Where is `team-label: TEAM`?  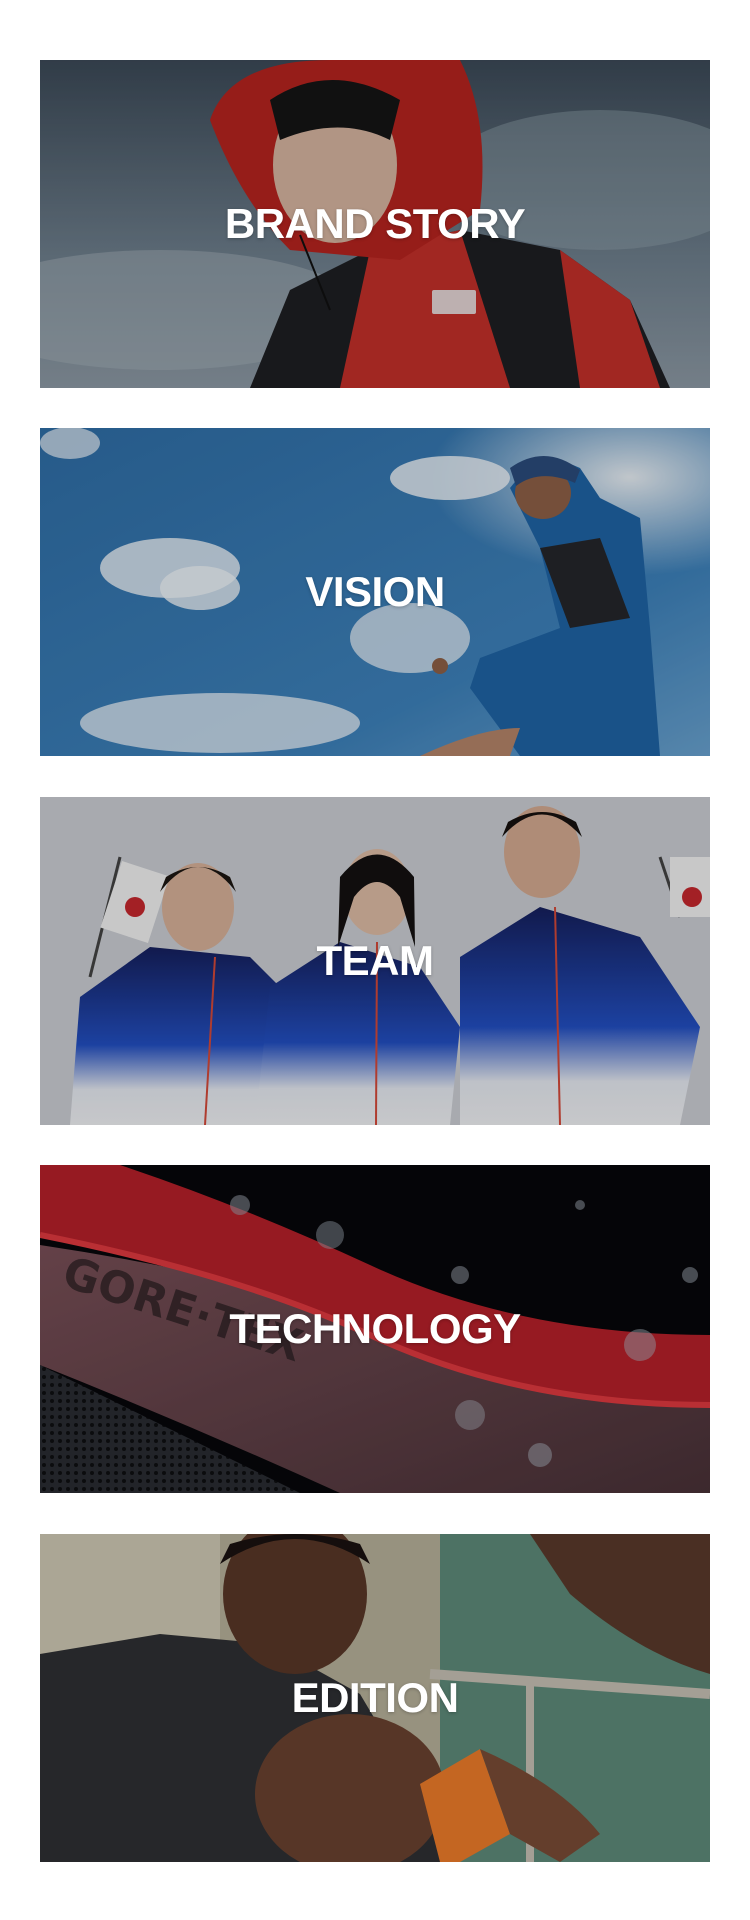 team-label: TEAM is located at coordinates (375, 960).